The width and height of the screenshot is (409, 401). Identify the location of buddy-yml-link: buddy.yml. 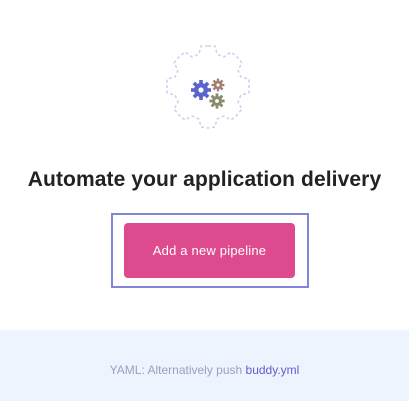
(273, 370).